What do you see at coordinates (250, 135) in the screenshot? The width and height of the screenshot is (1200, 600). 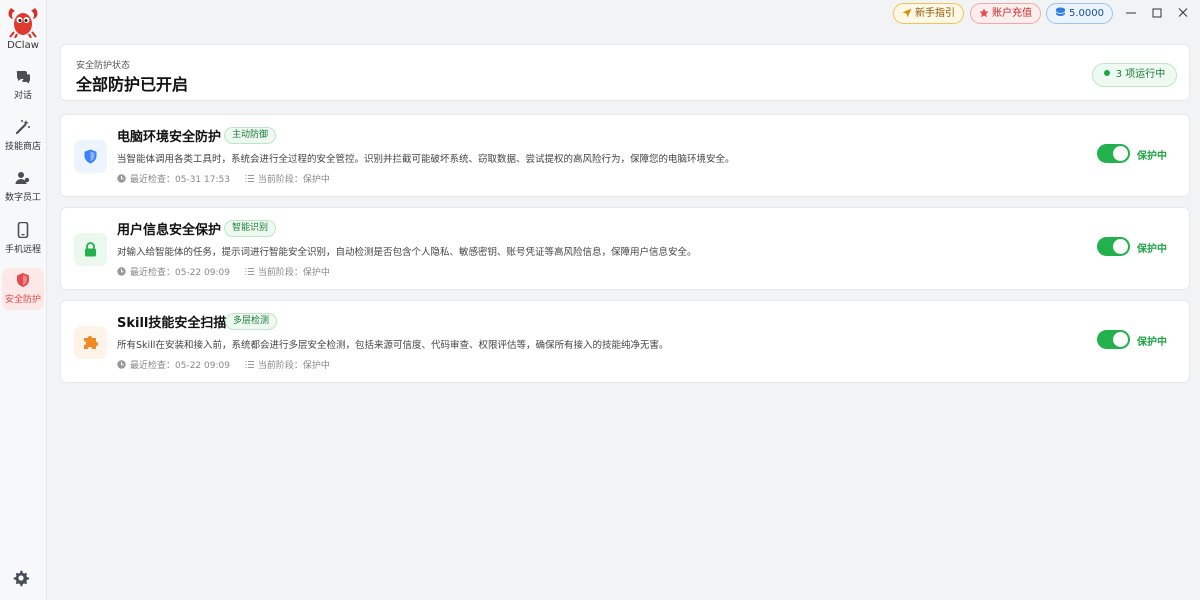 I see `protection-tag: 主动防御` at bounding box center [250, 135].